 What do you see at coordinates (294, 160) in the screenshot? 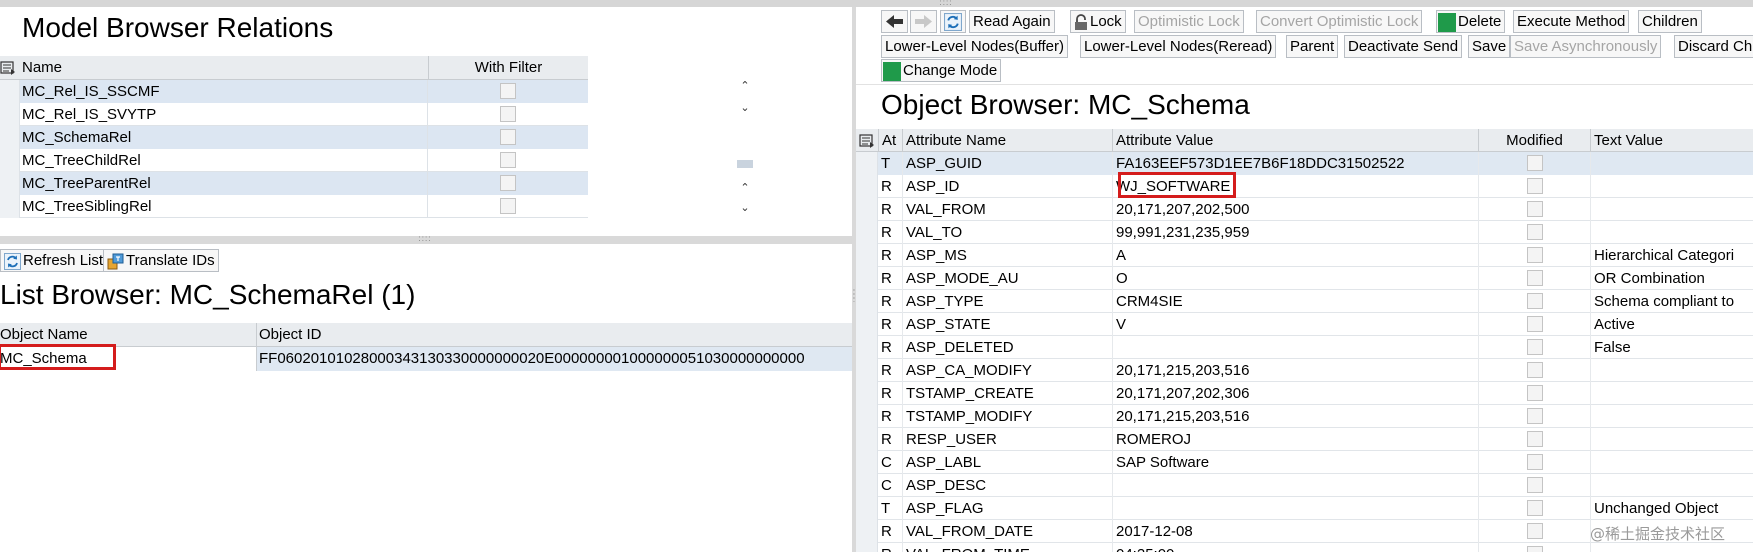
I see `table-row: MC_TreeChildRel` at bounding box center [294, 160].